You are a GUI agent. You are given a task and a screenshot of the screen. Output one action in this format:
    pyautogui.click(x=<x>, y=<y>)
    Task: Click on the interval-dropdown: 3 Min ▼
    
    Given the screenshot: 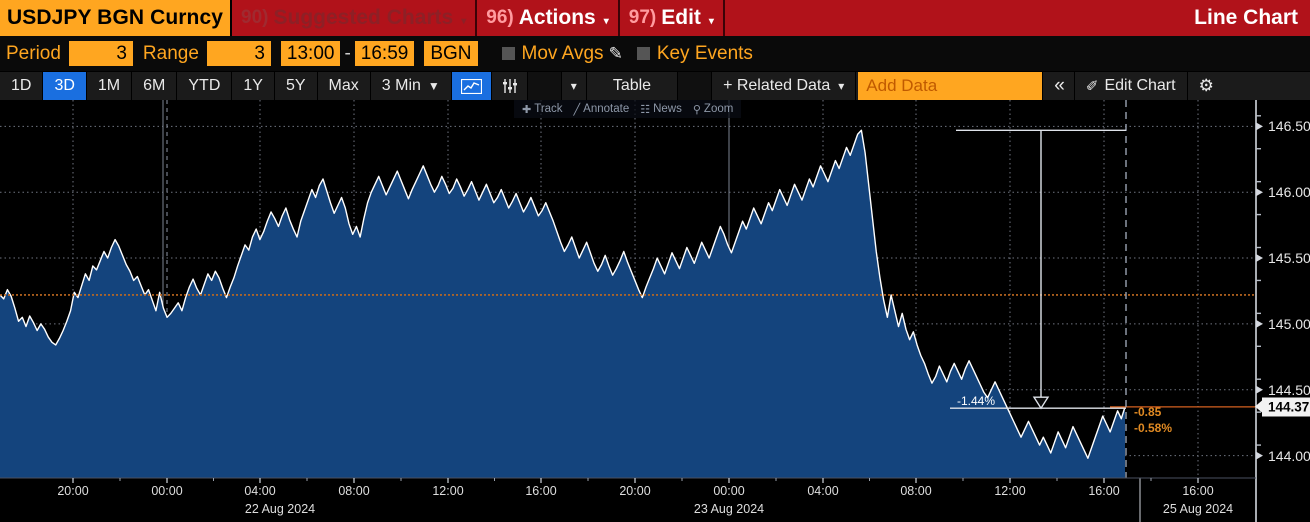 What is the action you would take?
    pyautogui.click(x=411, y=86)
    